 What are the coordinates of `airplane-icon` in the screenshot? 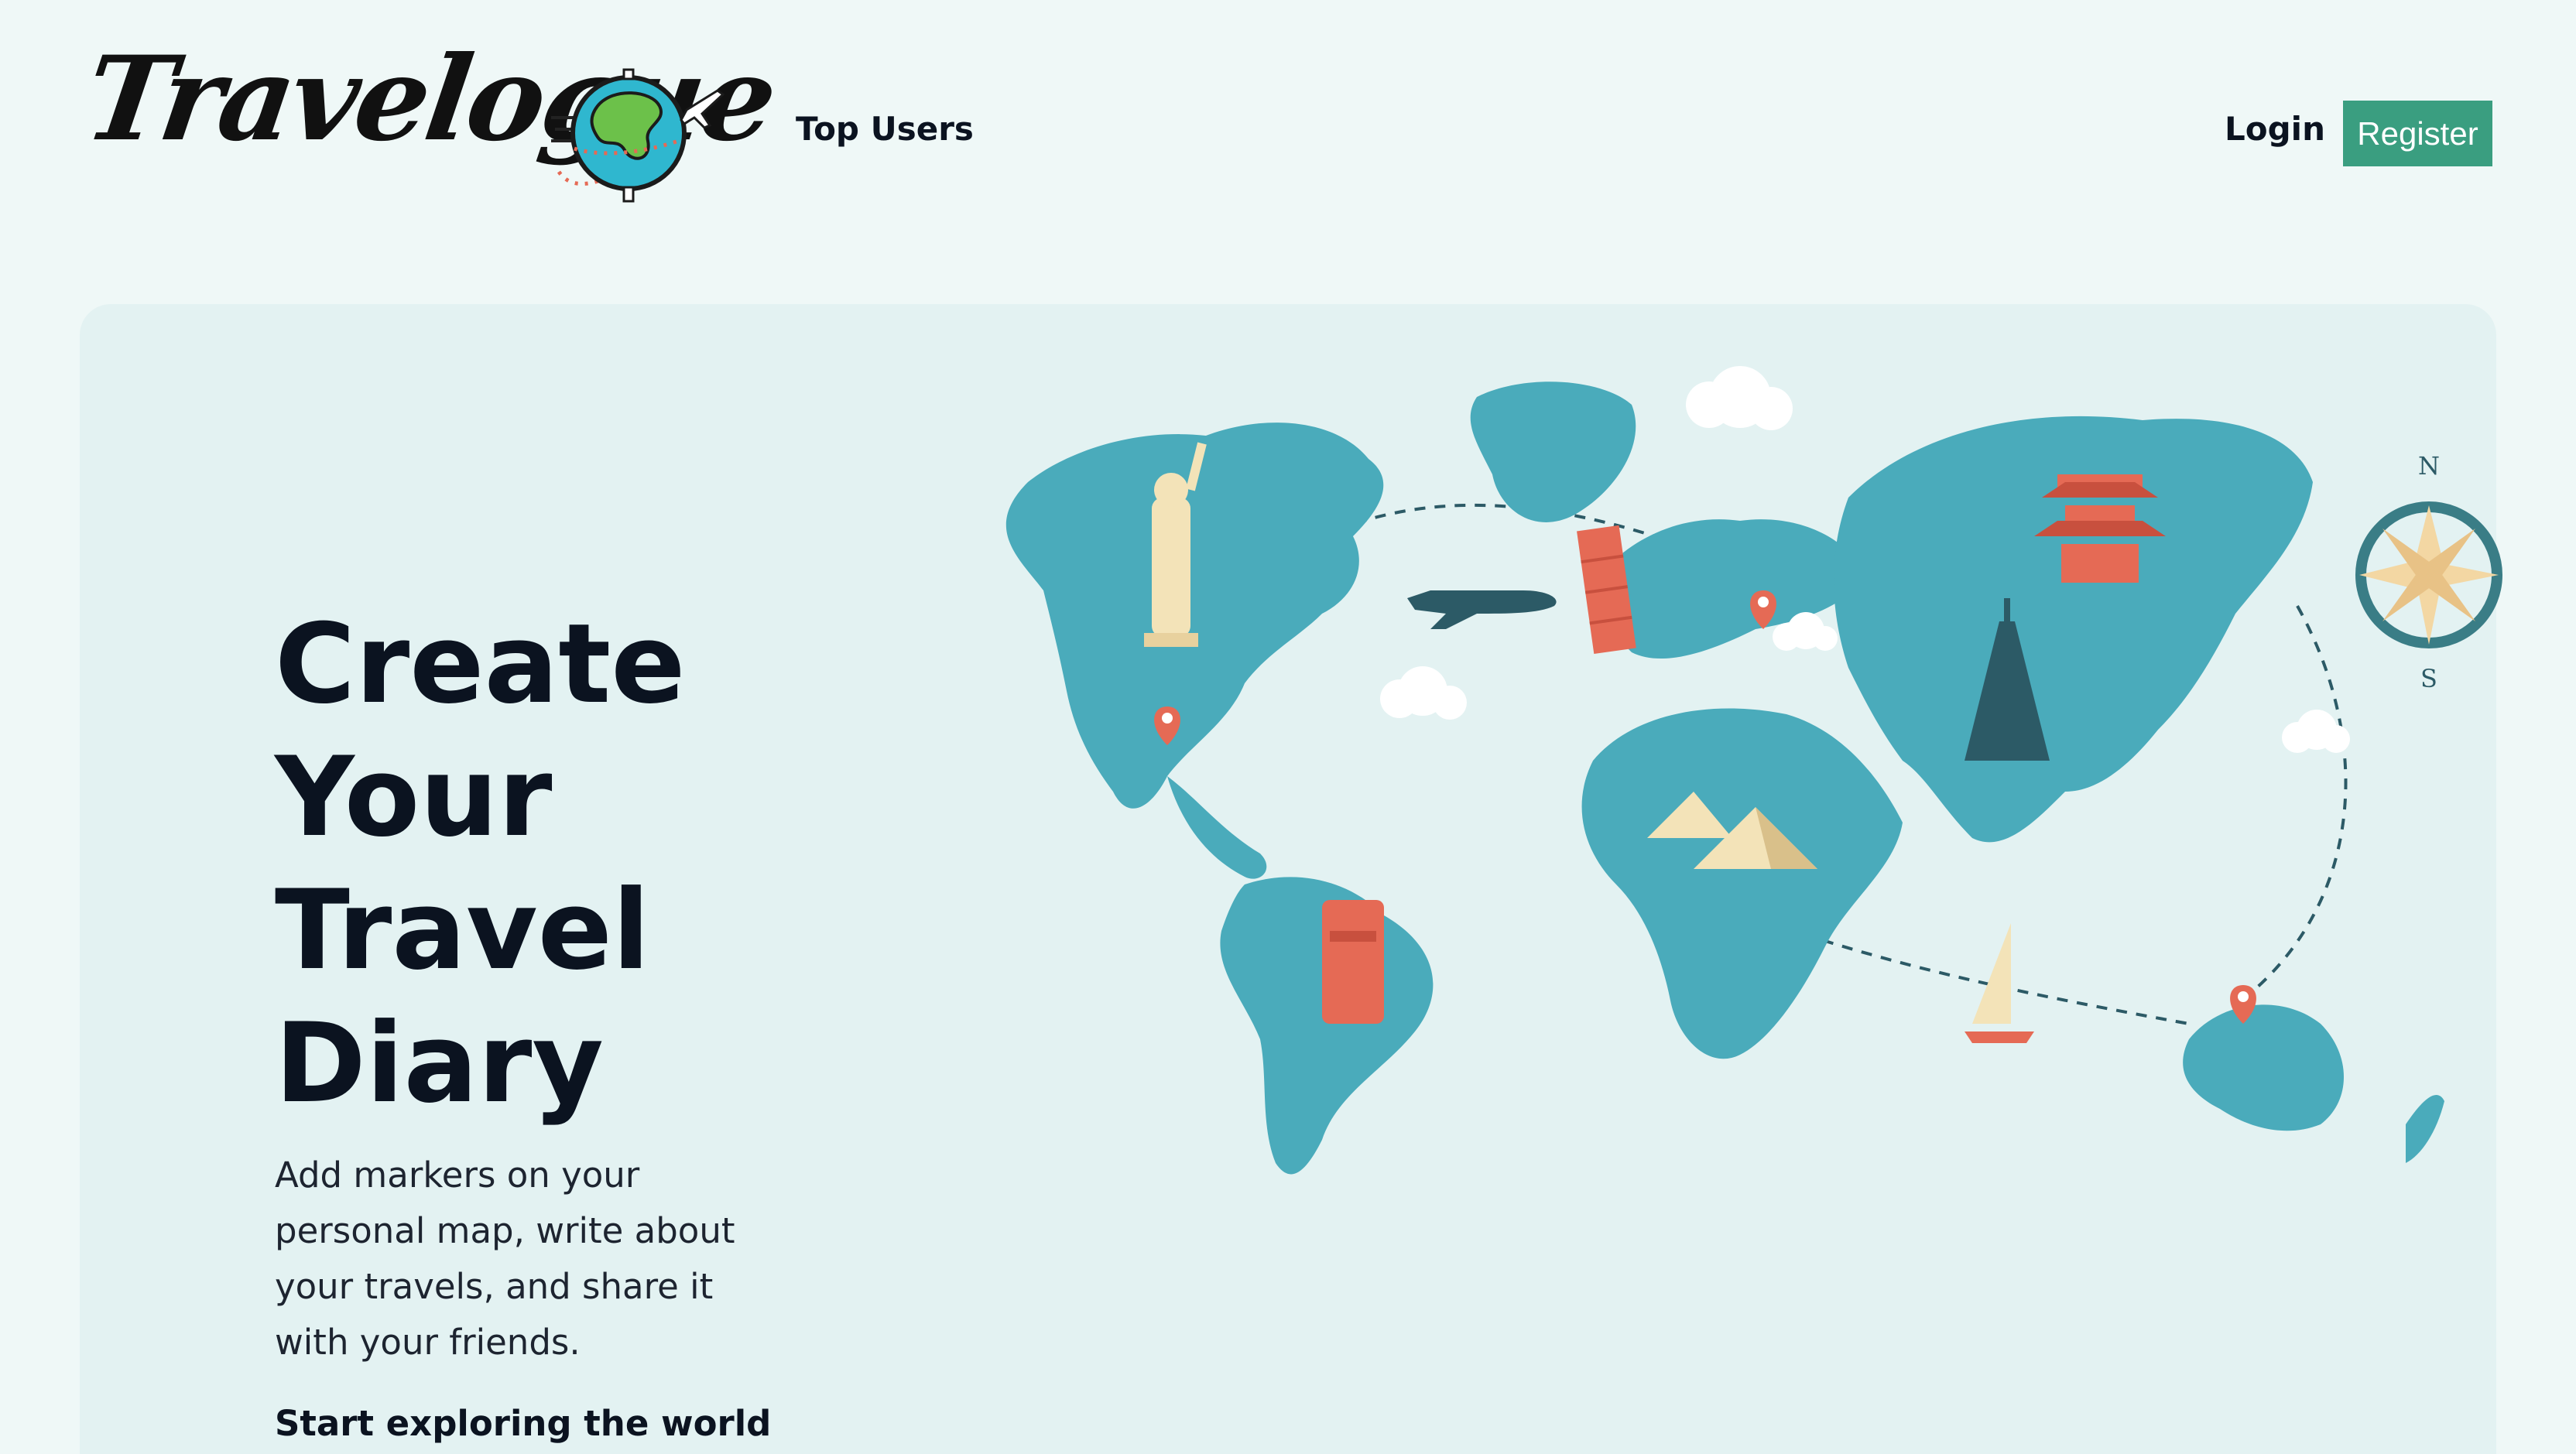 It's located at (1482, 609).